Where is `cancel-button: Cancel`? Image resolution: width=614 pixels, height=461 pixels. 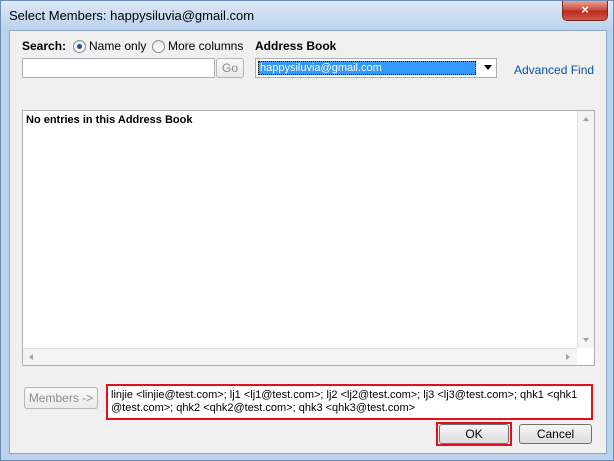
cancel-button: Cancel is located at coordinates (555, 434).